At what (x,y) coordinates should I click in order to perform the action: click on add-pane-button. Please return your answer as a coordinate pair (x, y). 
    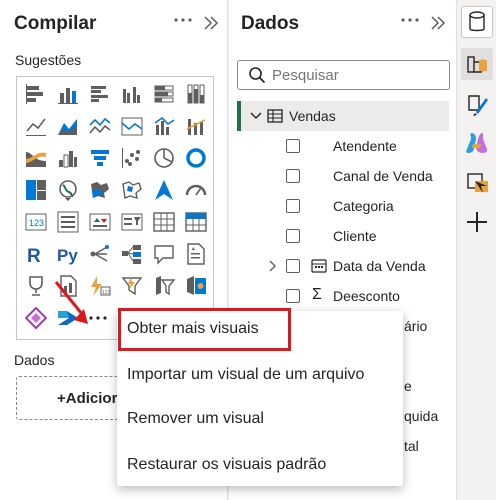
    Looking at the image, I should click on (477, 222).